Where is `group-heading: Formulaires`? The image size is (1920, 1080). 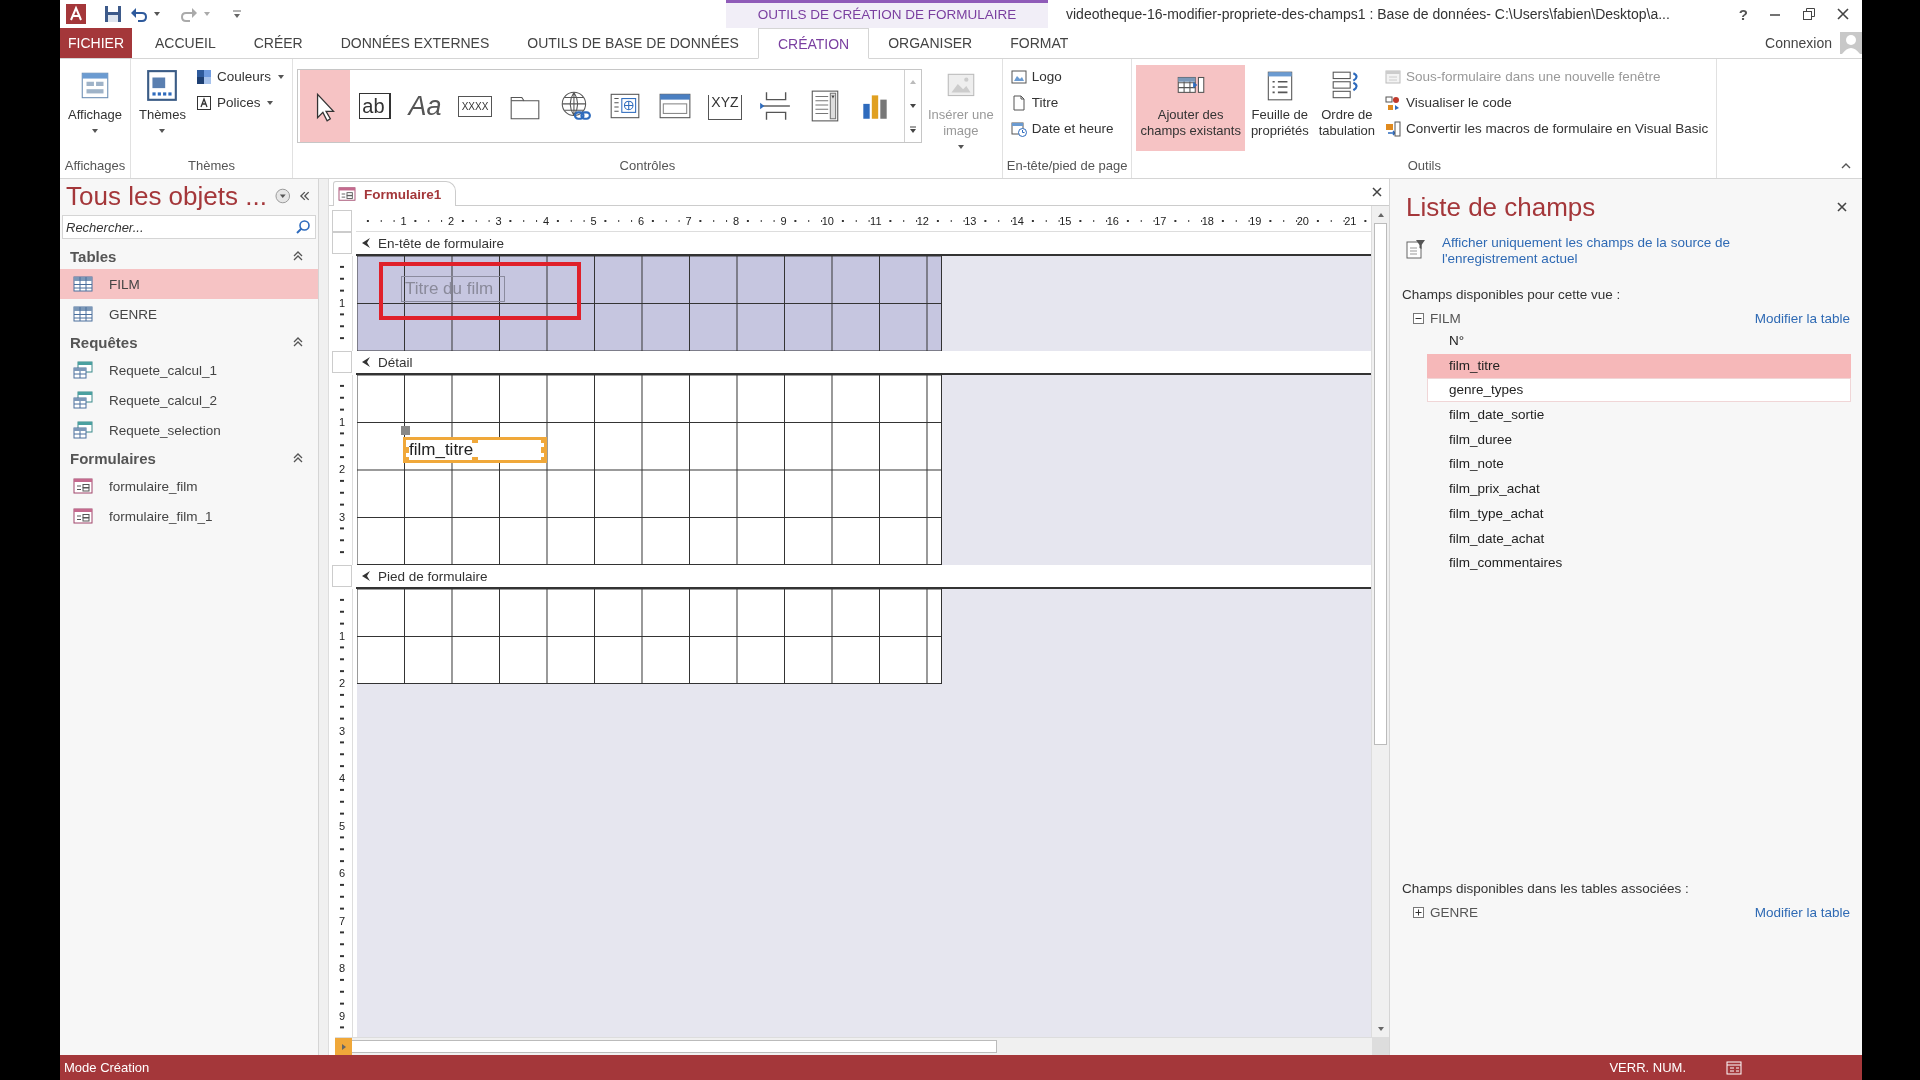
group-heading: Formulaires is located at coordinates (113, 458).